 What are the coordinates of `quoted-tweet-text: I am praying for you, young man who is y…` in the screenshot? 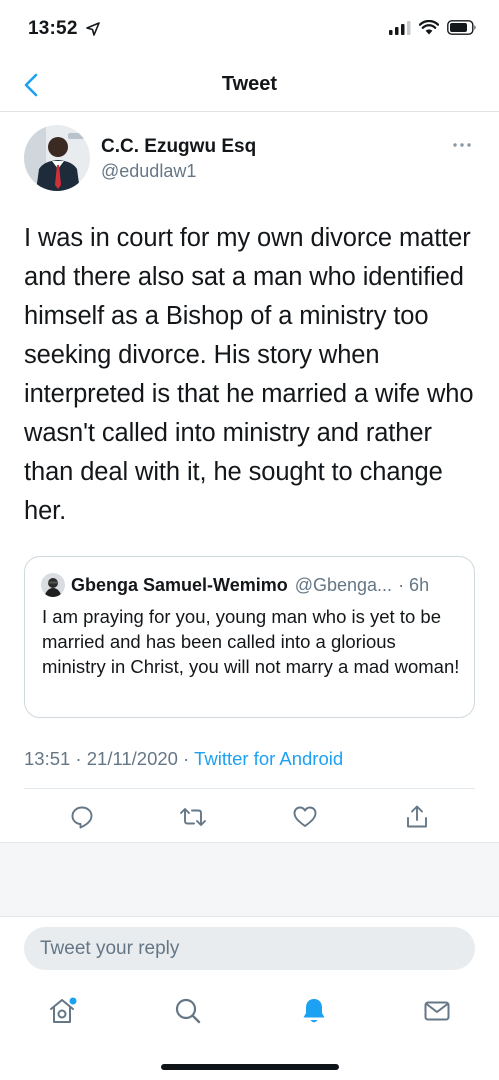 It's located at (251, 641).